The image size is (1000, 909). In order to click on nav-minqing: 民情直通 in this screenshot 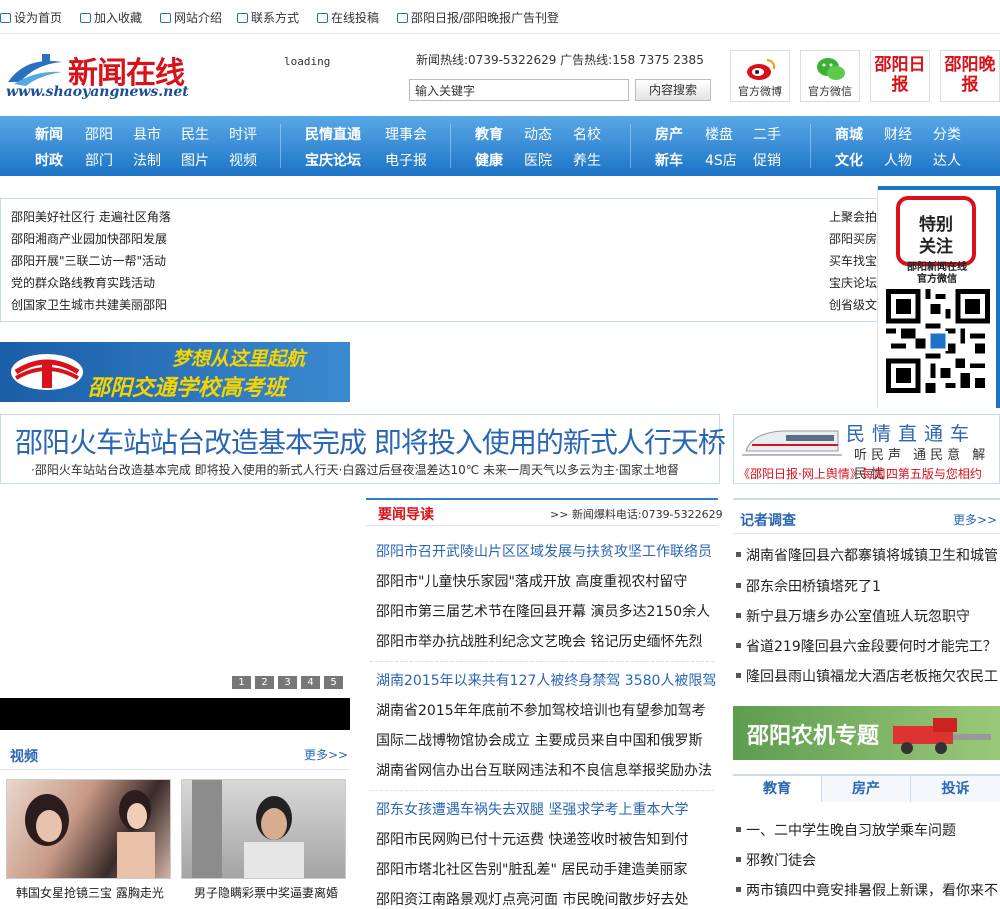, I will do `click(333, 134)`.